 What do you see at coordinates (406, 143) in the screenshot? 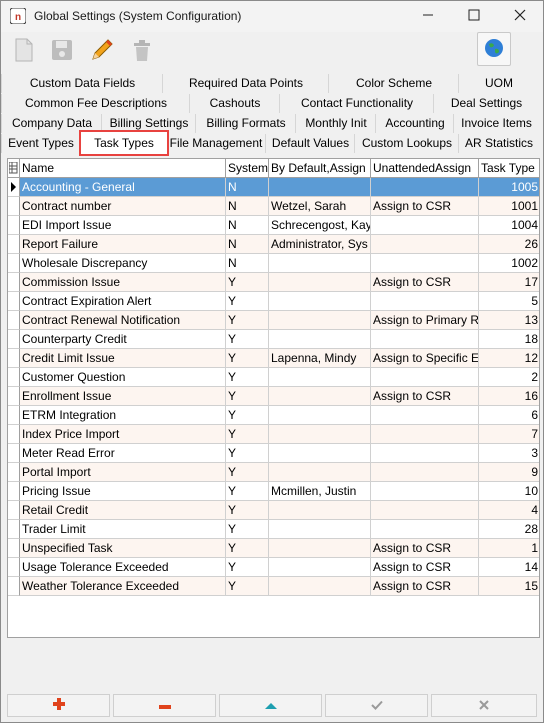
I see `tab-custom-lookups: Custom Lookups` at bounding box center [406, 143].